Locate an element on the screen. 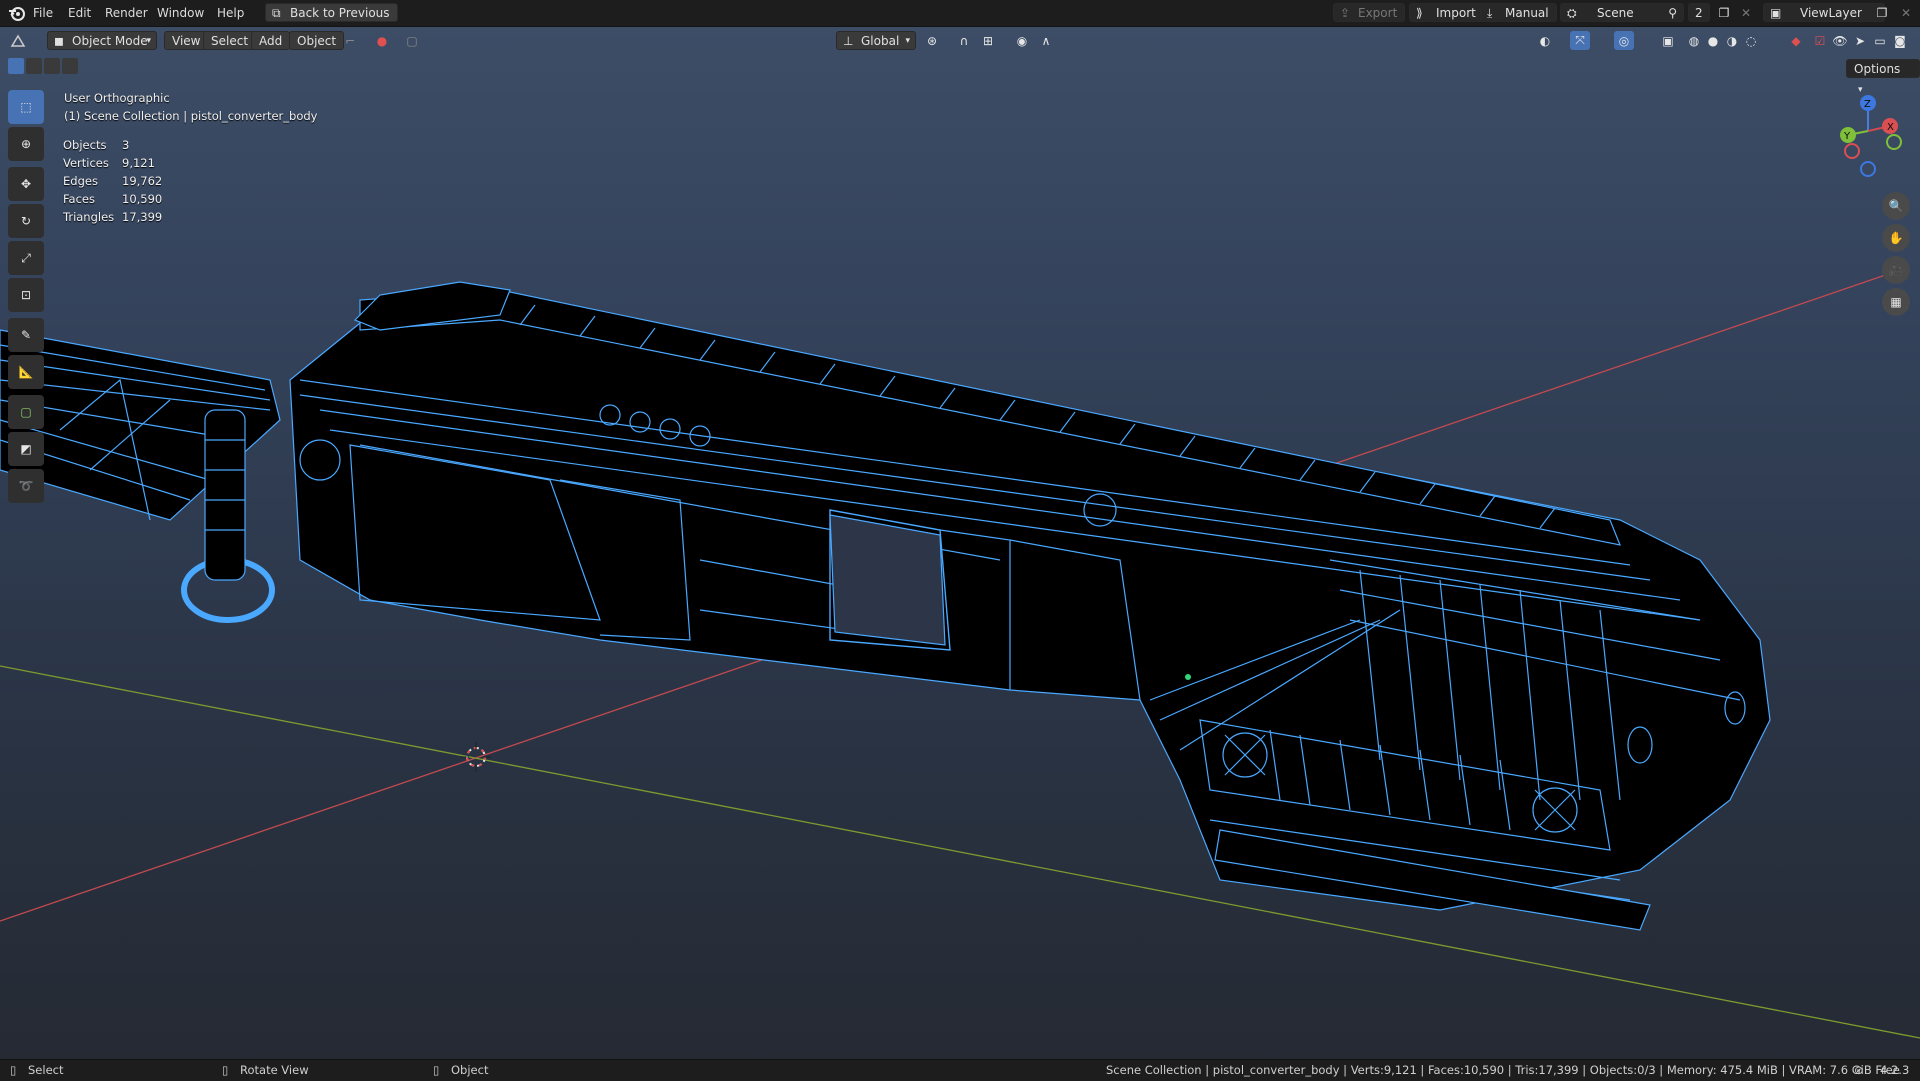  annotate-icon: ✎ is located at coordinates (26, 335).